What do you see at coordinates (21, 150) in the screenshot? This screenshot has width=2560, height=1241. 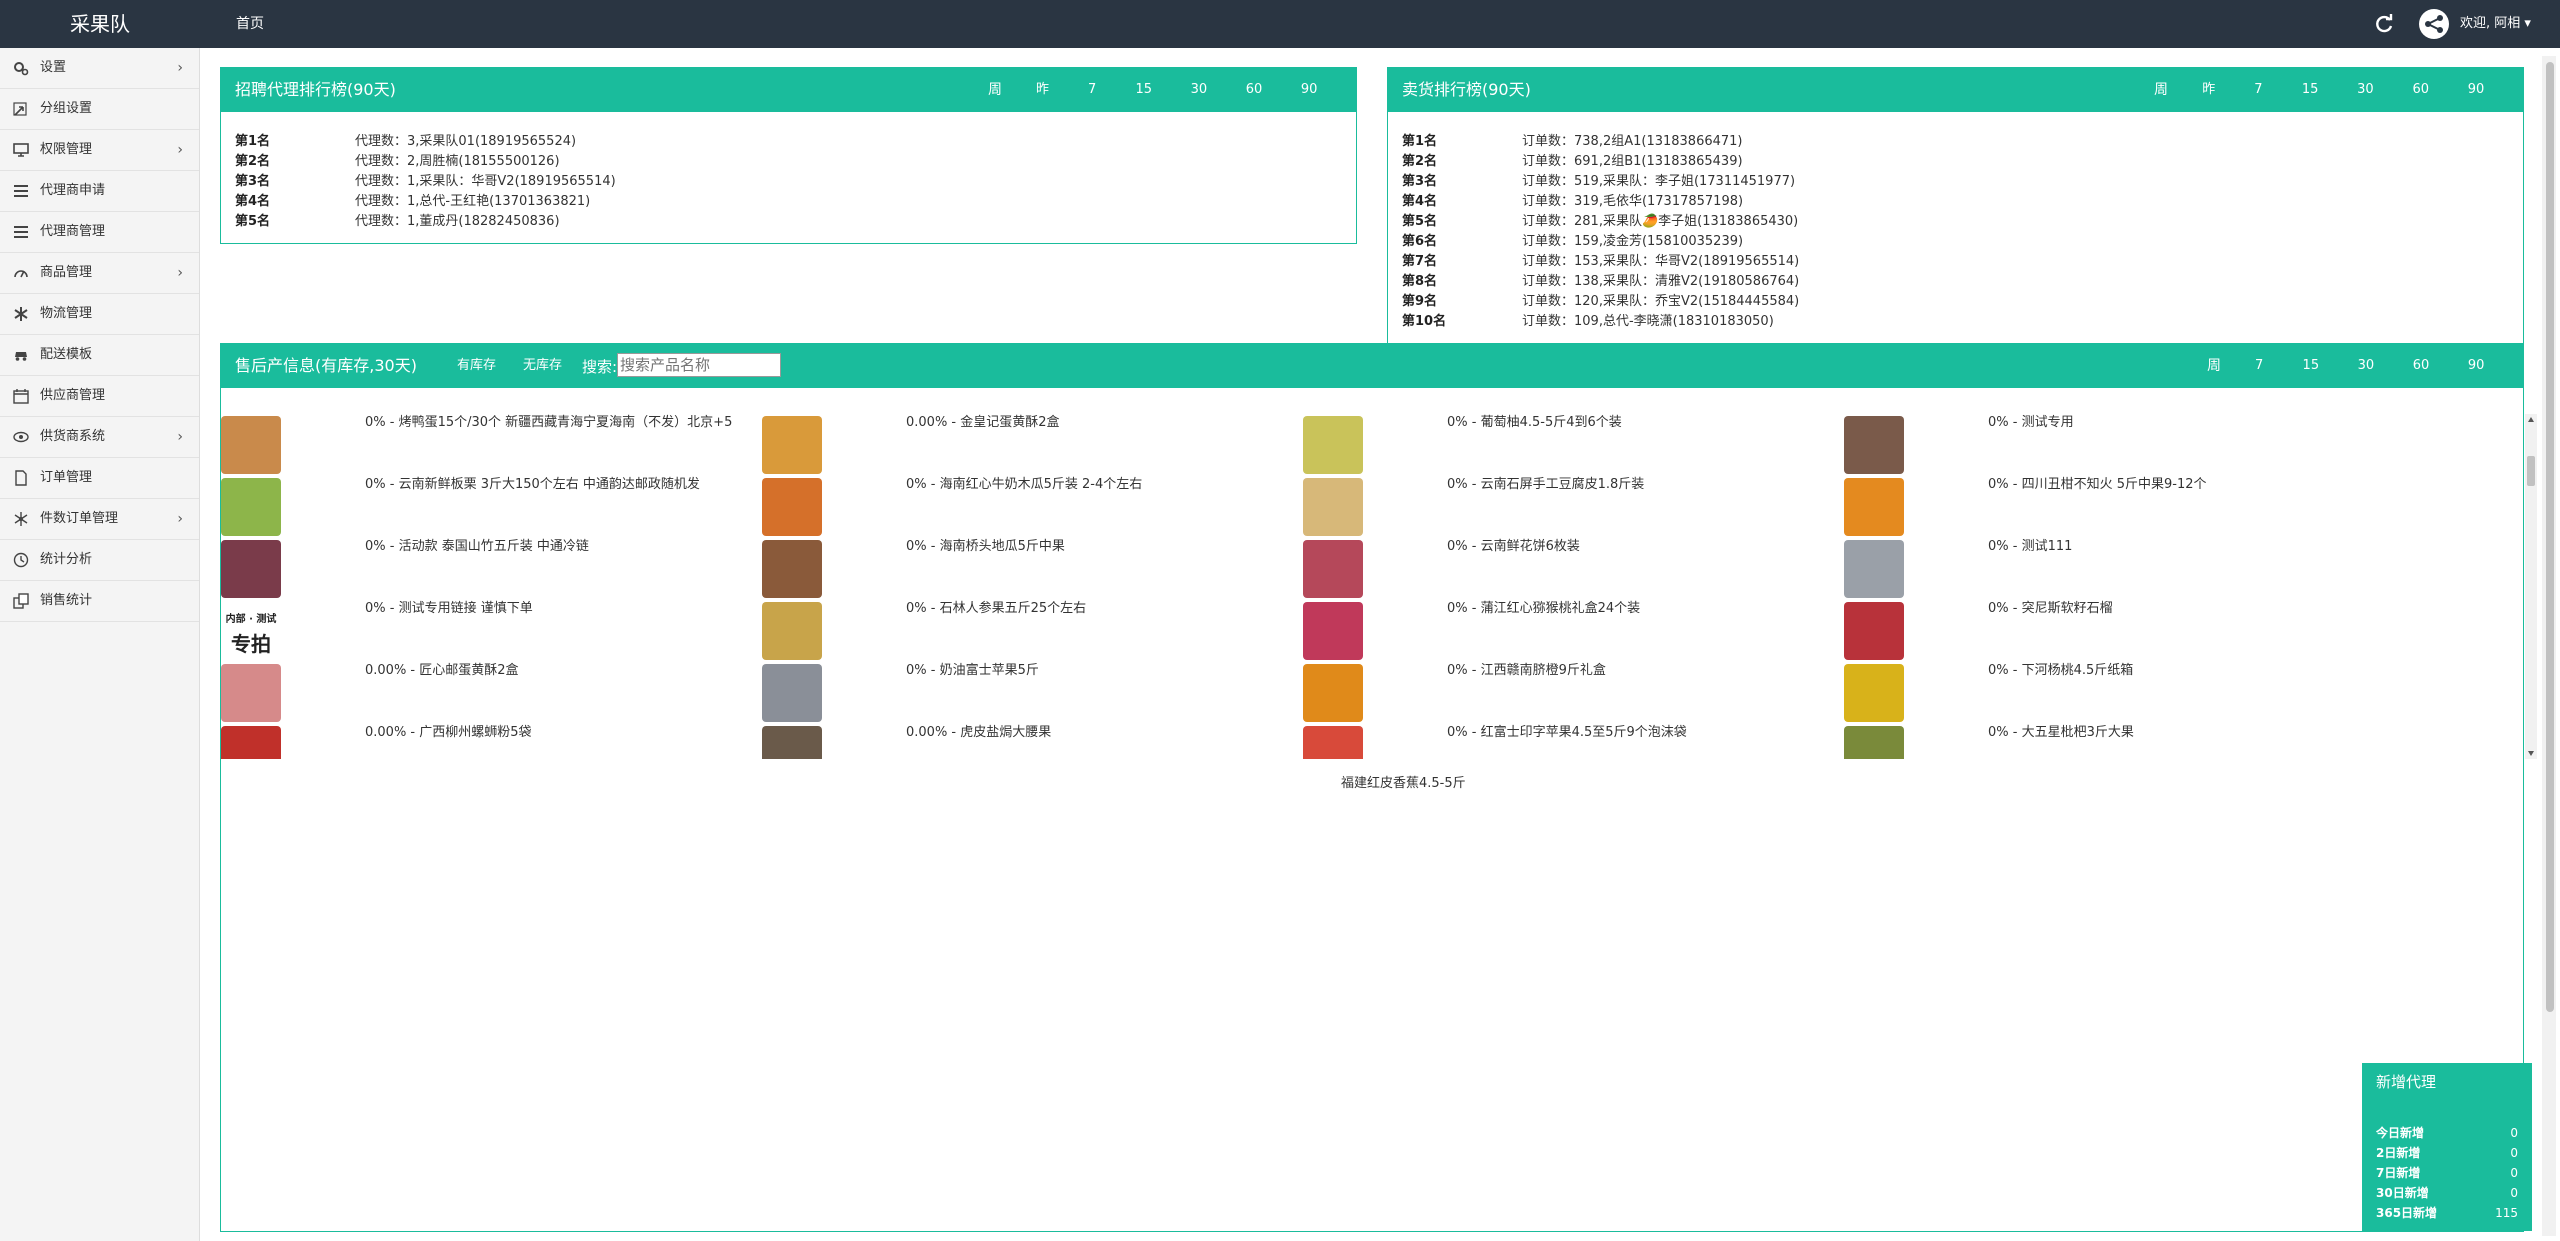 I see `monitor-icon` at bounding box center [21, 150].